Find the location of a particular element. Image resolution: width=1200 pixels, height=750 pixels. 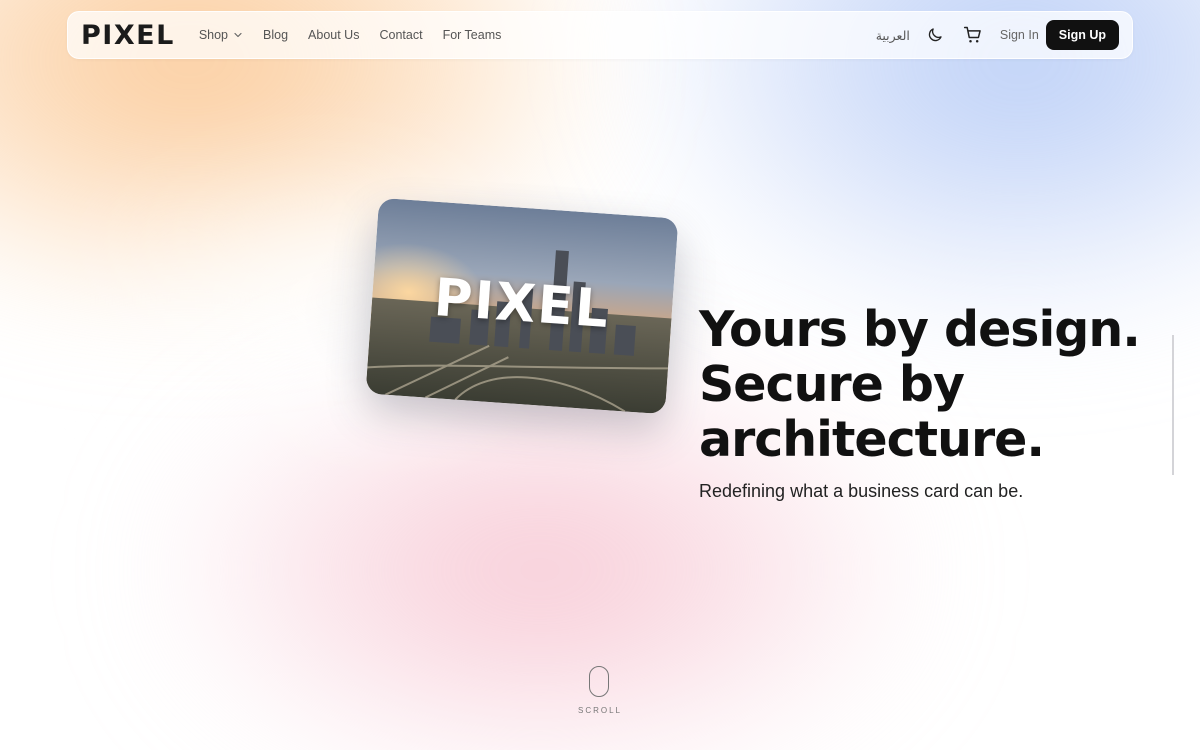

scroll-label: SCROLL is located at coordinates (599, 710).